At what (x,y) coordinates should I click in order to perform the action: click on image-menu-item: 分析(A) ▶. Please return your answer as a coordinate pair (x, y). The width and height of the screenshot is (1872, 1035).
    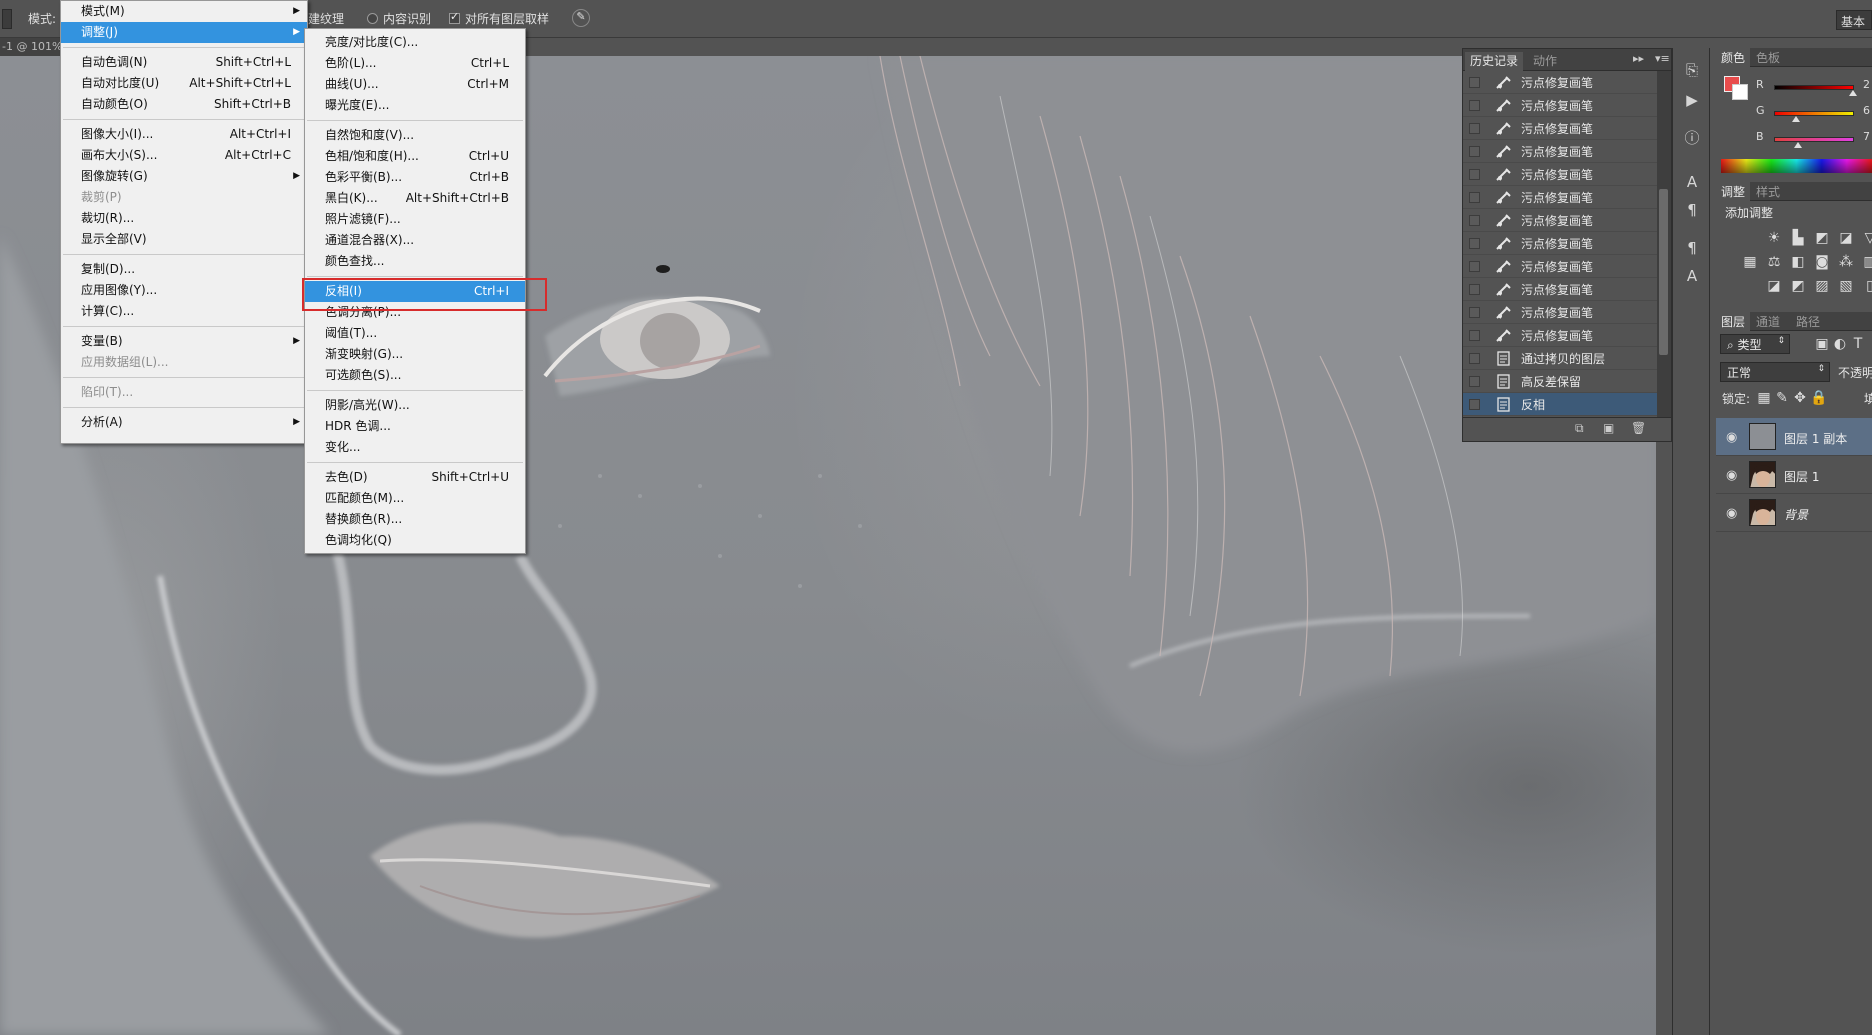
    Looking at the image, I should click on (184, 422).